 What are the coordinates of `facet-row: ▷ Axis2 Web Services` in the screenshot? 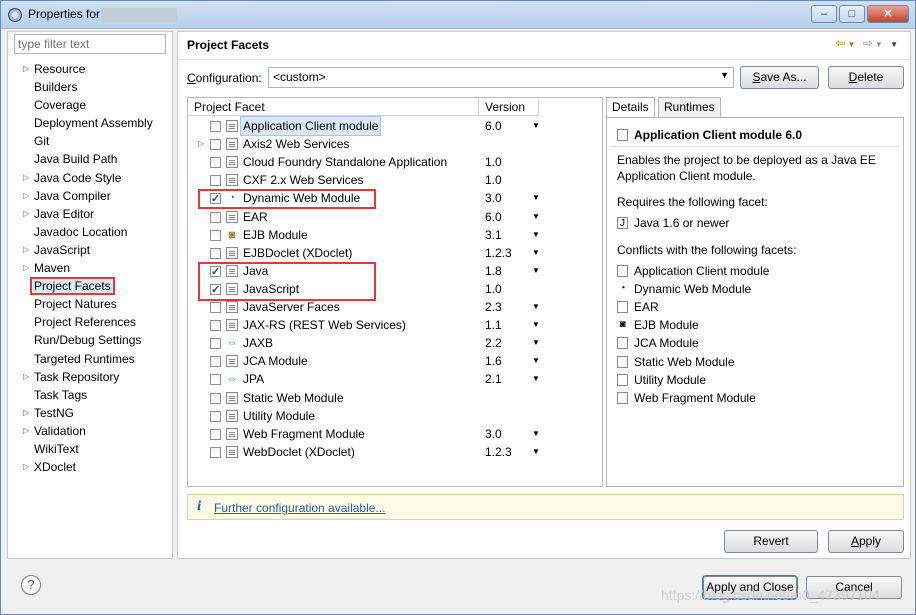 It's located at (395, 144).